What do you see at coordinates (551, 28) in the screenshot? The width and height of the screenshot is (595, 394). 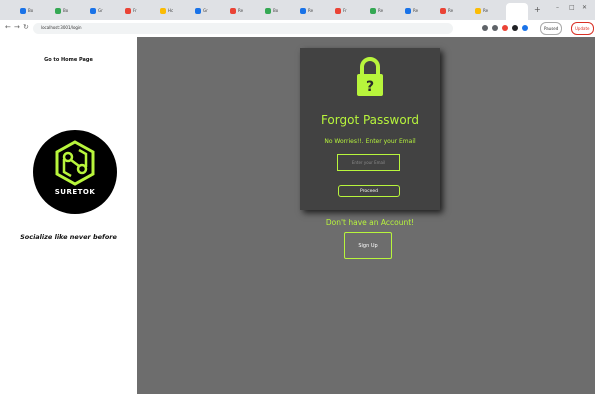 I see `paused-button: Paused` at bounding box center [551, 28].